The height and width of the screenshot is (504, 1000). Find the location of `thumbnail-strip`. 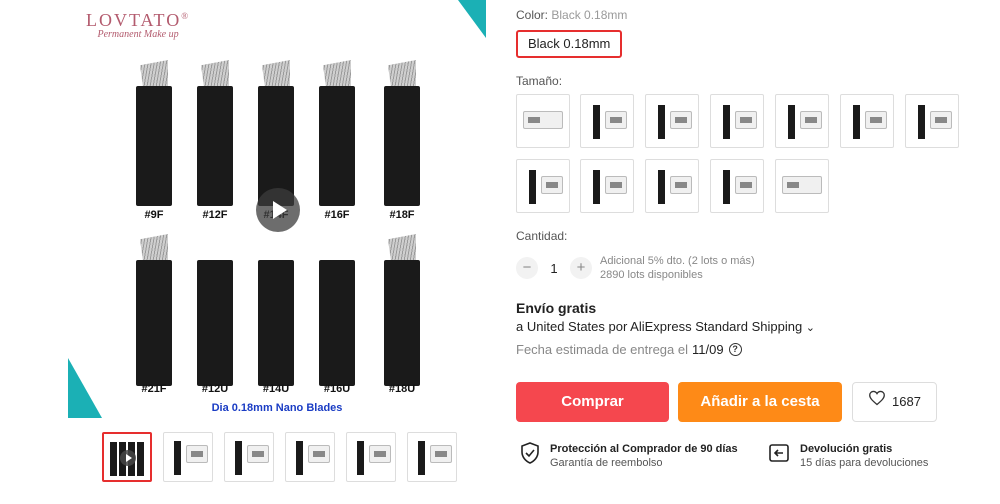

thumbnail-strip is located at coordinates (279, 457).